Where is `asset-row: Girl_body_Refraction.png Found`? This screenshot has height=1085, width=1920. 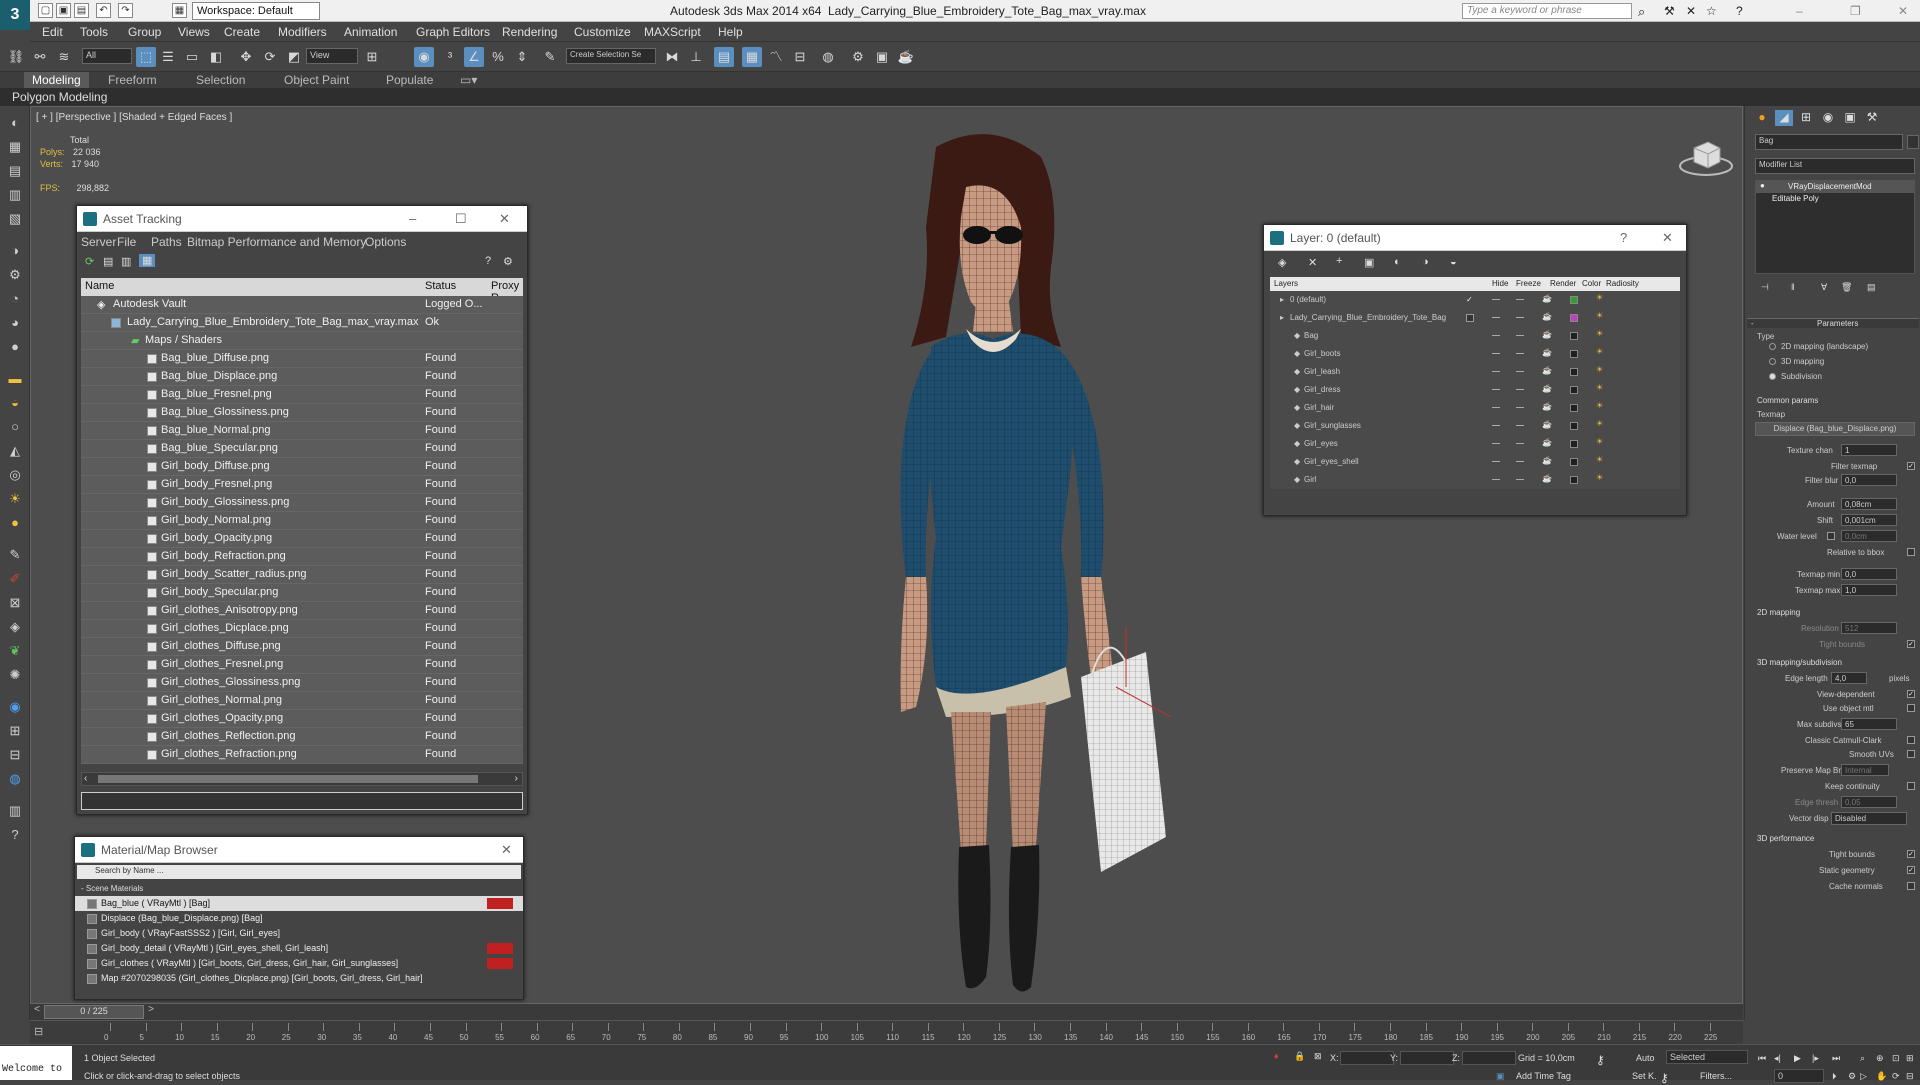 asset-row: Girl_body_Refraction.png Found is located at coordinates (302, 557).